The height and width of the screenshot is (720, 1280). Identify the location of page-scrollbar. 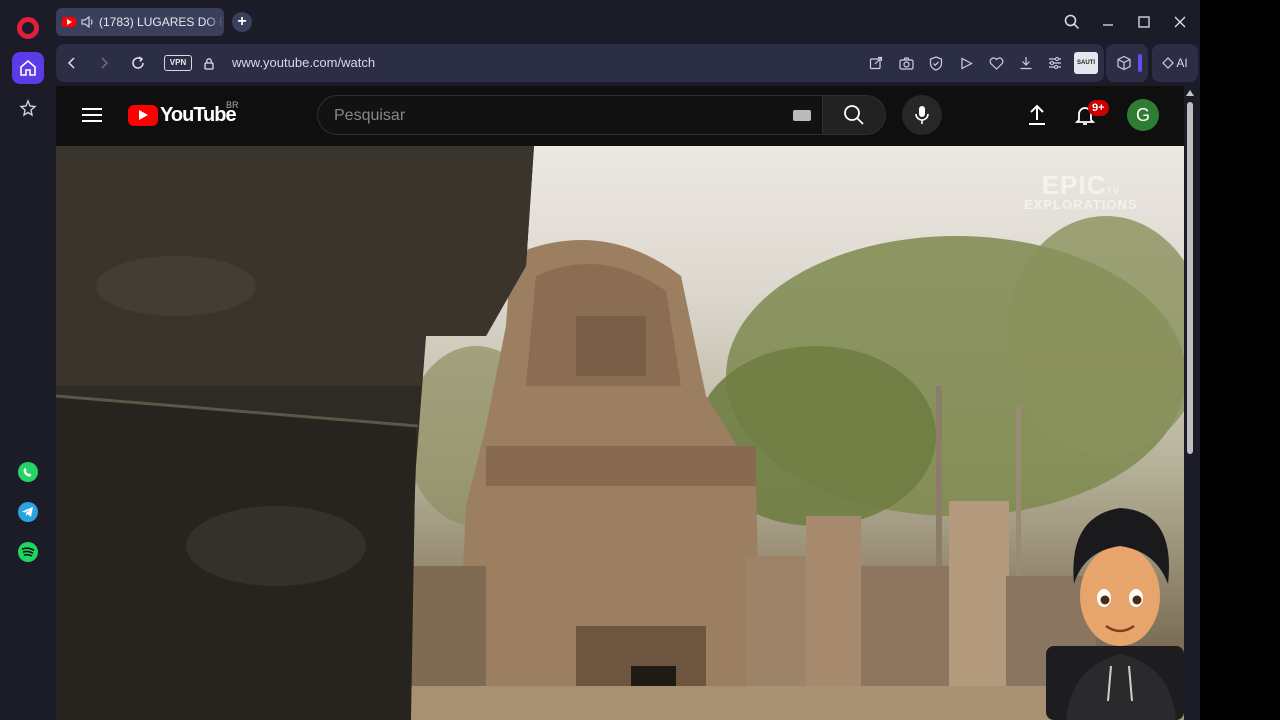
(1190, 405).